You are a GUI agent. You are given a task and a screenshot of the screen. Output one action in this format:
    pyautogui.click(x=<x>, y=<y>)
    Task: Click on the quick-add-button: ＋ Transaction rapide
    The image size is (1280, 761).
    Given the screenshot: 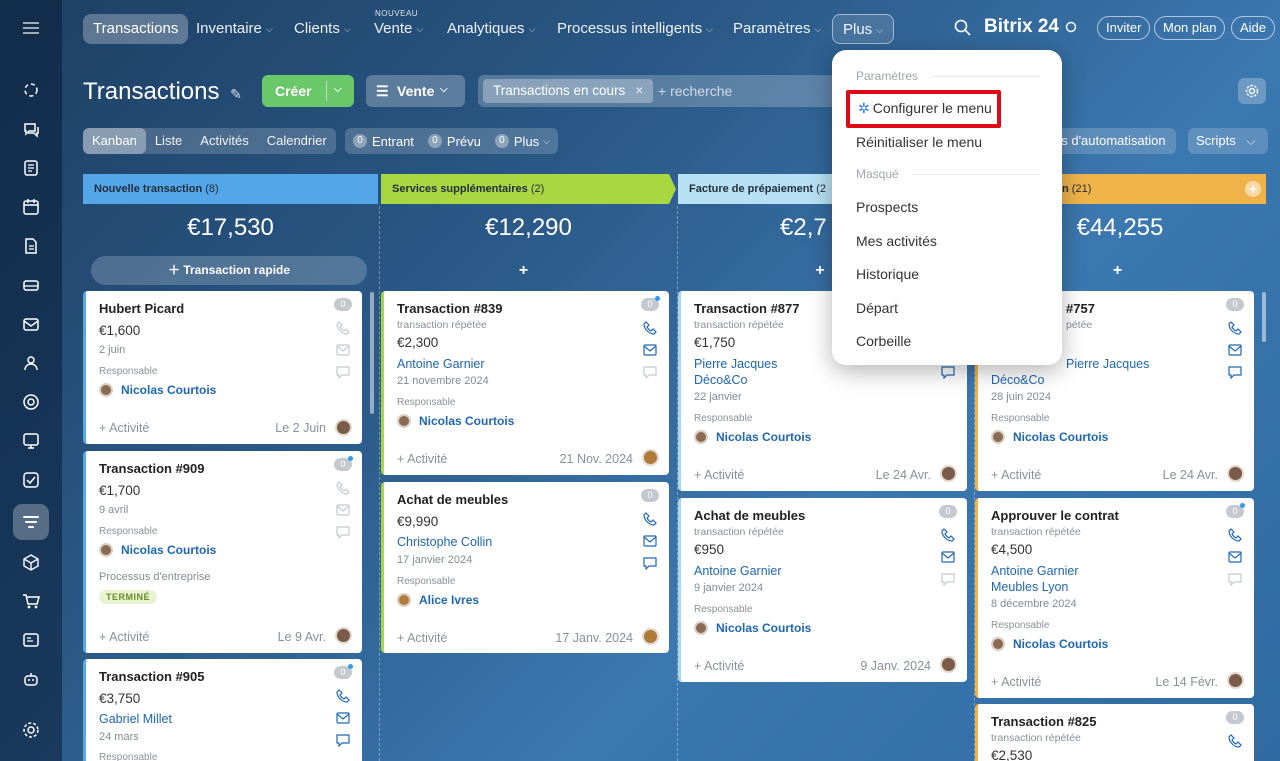 What is the action you would take?
    pyautogui.click(x=229, y=270)
    